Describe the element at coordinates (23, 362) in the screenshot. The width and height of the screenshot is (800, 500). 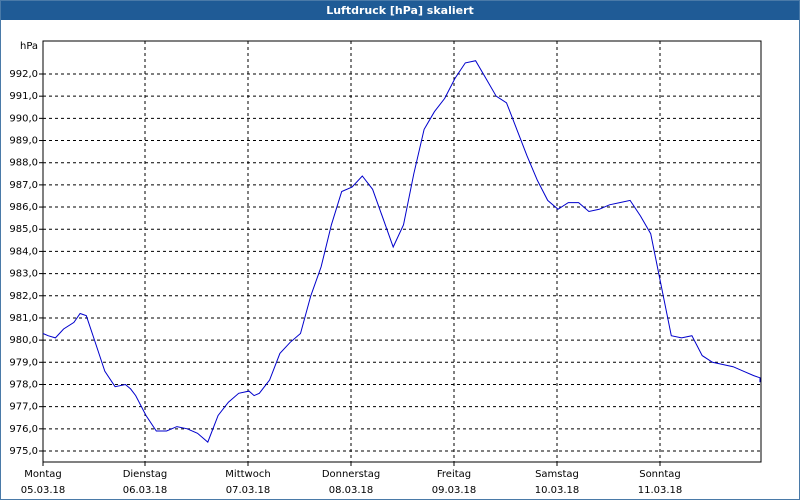
I see `y-tick-label: 979,0` at that location.